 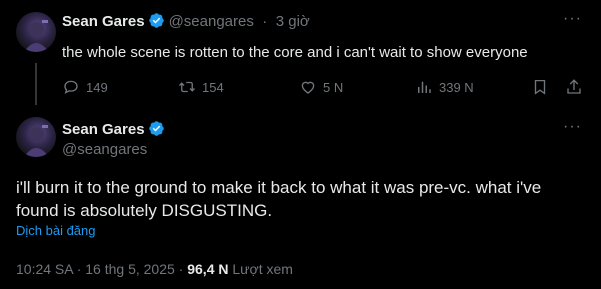 What do you see at coordinates (213, 87) in the screenshot?
I see `retweet-count: 154` at bounding box center [213, 87].